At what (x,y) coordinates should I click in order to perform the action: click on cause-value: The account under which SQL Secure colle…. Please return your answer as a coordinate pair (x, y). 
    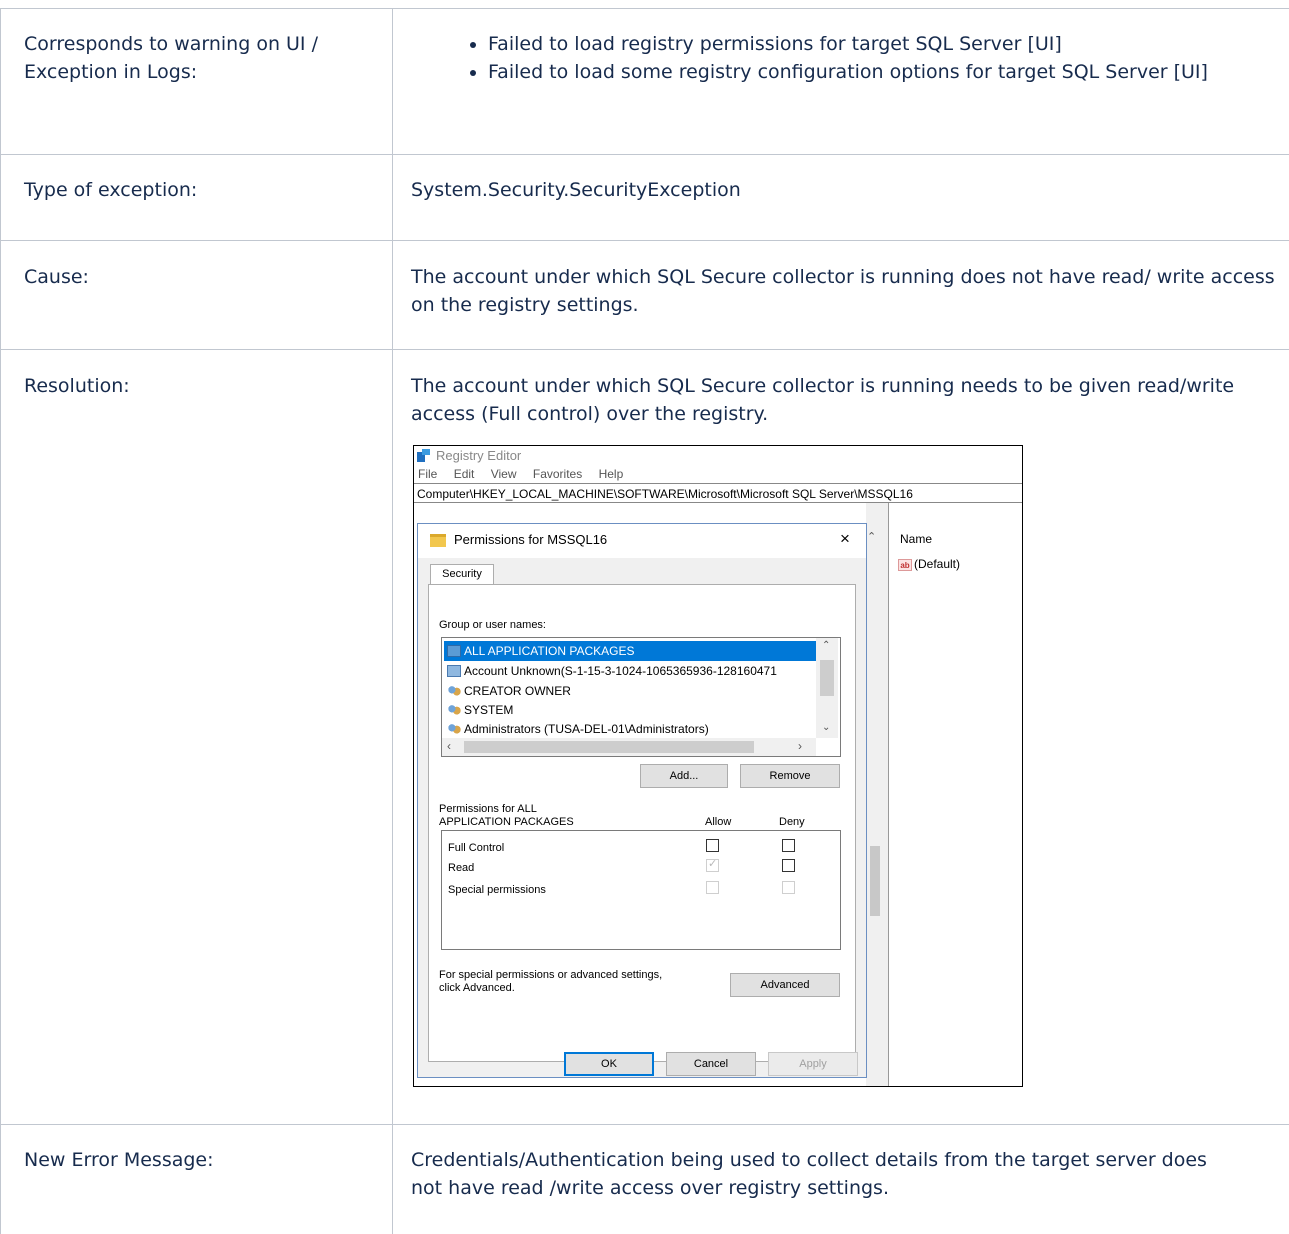
    Looking at the image, I should click on (843, 291).